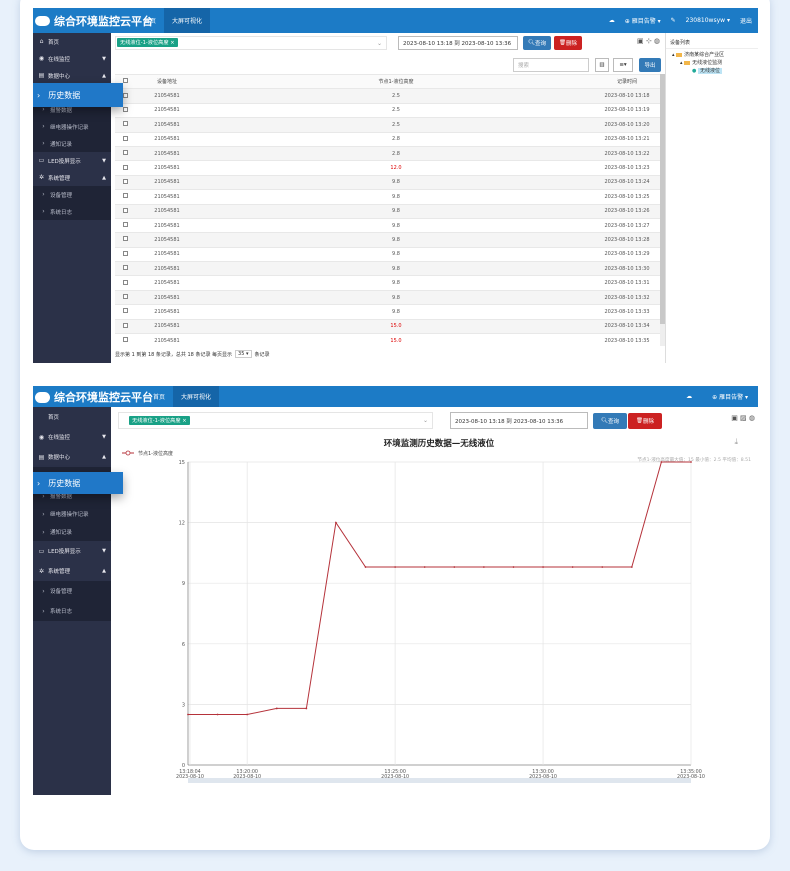 The height and width of the screenshot is (871, 790). I want to click on chevron-right-icon: ›, so click(43, 532).